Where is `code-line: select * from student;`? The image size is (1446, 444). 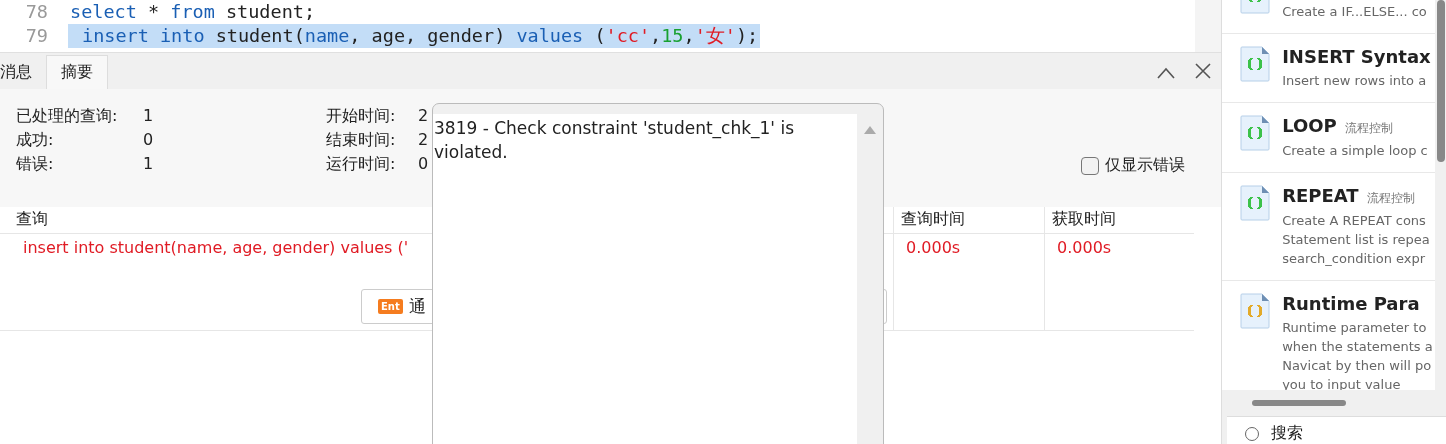 code-line: select * from student; is located at coordinates (193, 12).